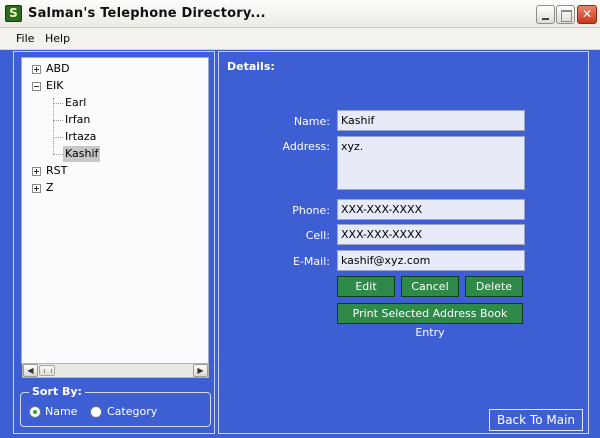 This screenshot has width=600, height=438. What do you see at coordinates (317, 235) in the screenshot?
I see `cell-label: Cell:` at bounding box center [317, 235].